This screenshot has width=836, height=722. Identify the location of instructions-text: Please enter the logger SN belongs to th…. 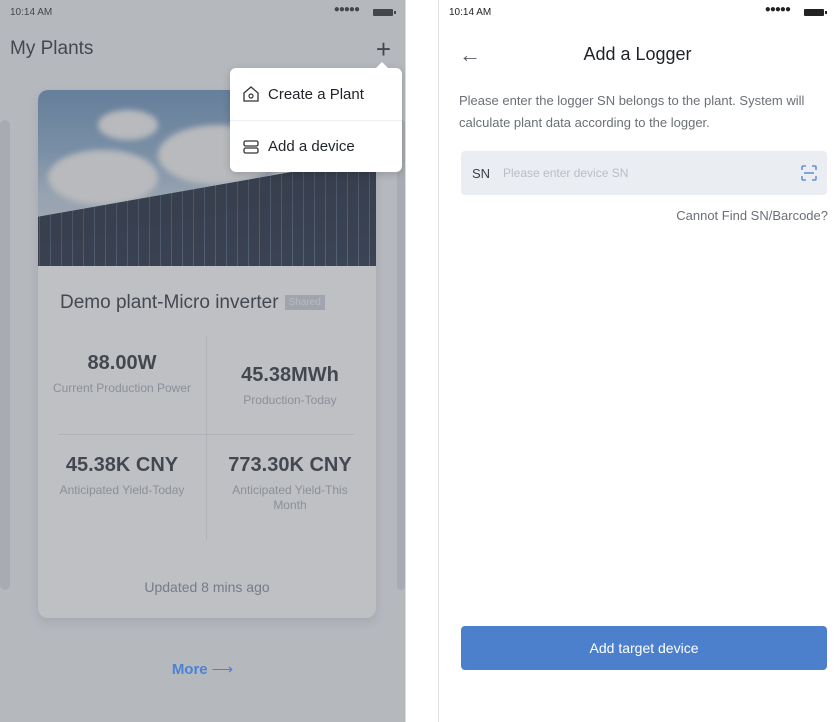
(632, 111).